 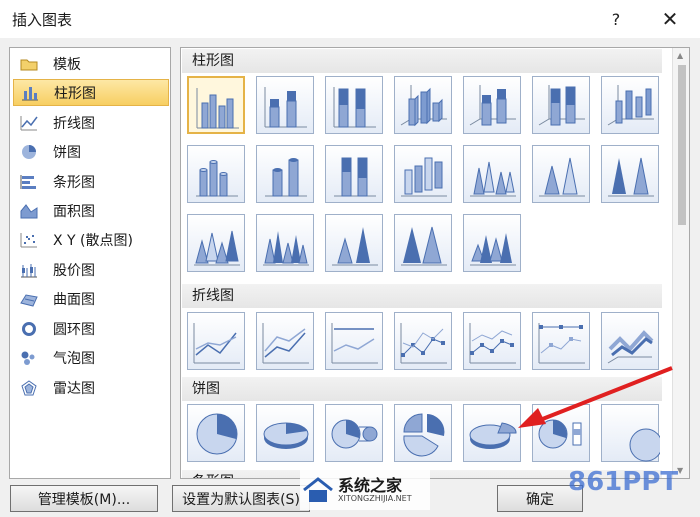 I want to click on 3d-column-icon, so click(x=630, y=105).